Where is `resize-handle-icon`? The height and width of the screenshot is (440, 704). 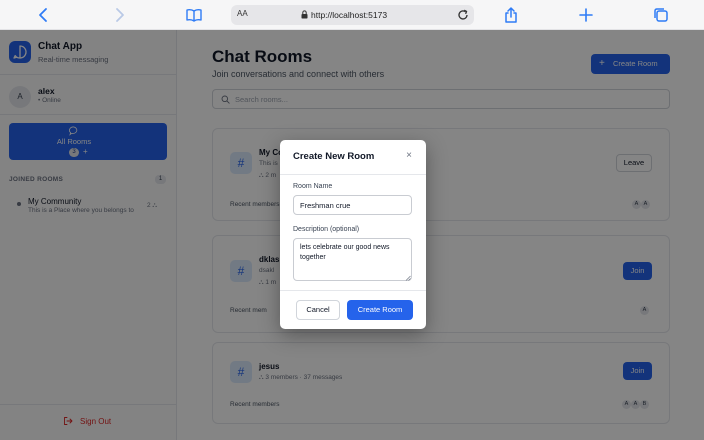
resize-handle-icon is located at coordinates (408, 278).